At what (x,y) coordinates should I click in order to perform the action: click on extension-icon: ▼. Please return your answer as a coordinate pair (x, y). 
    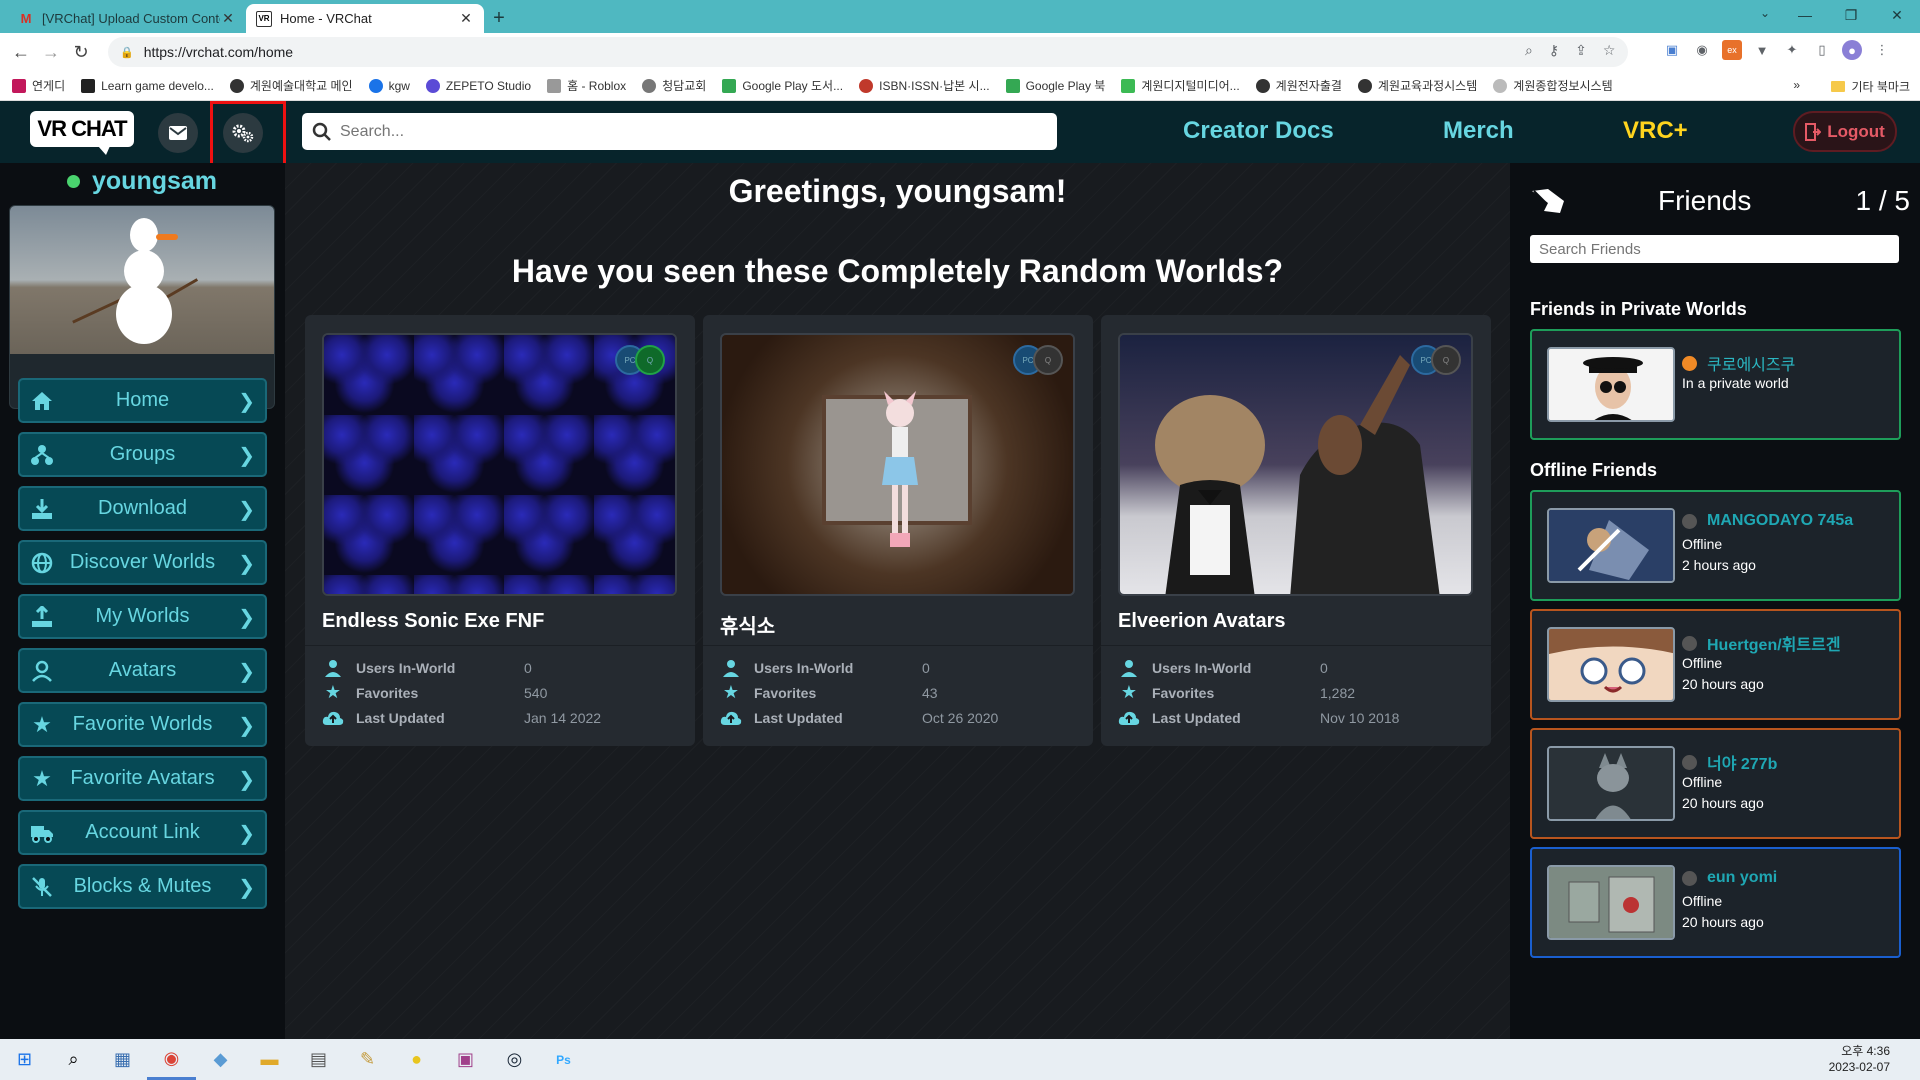
    Looking at the image, I should click on (1762, 50).